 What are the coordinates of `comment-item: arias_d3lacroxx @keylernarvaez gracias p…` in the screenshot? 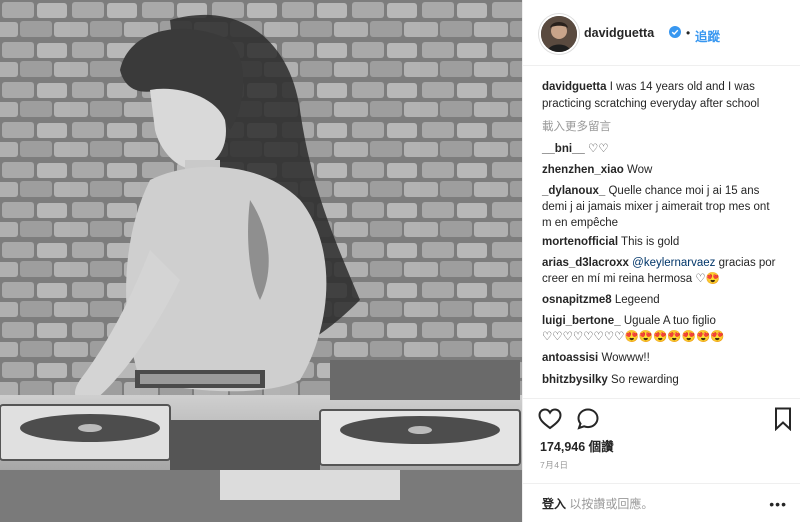 It's located at (662, 271).